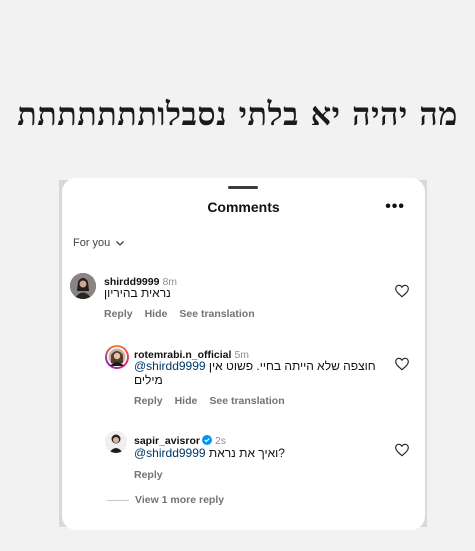 The height and width of the screenshot is (551, 475). I want to click on comment-text: נראית בהיריון, so click(137, 293).